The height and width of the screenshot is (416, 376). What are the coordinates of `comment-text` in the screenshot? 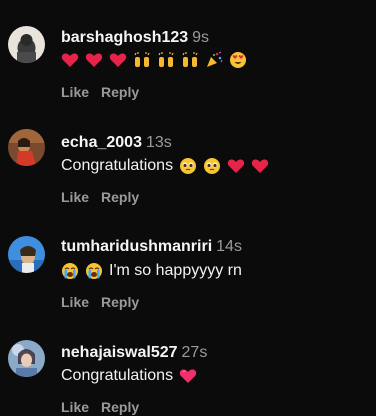 It's located at (157, 60).